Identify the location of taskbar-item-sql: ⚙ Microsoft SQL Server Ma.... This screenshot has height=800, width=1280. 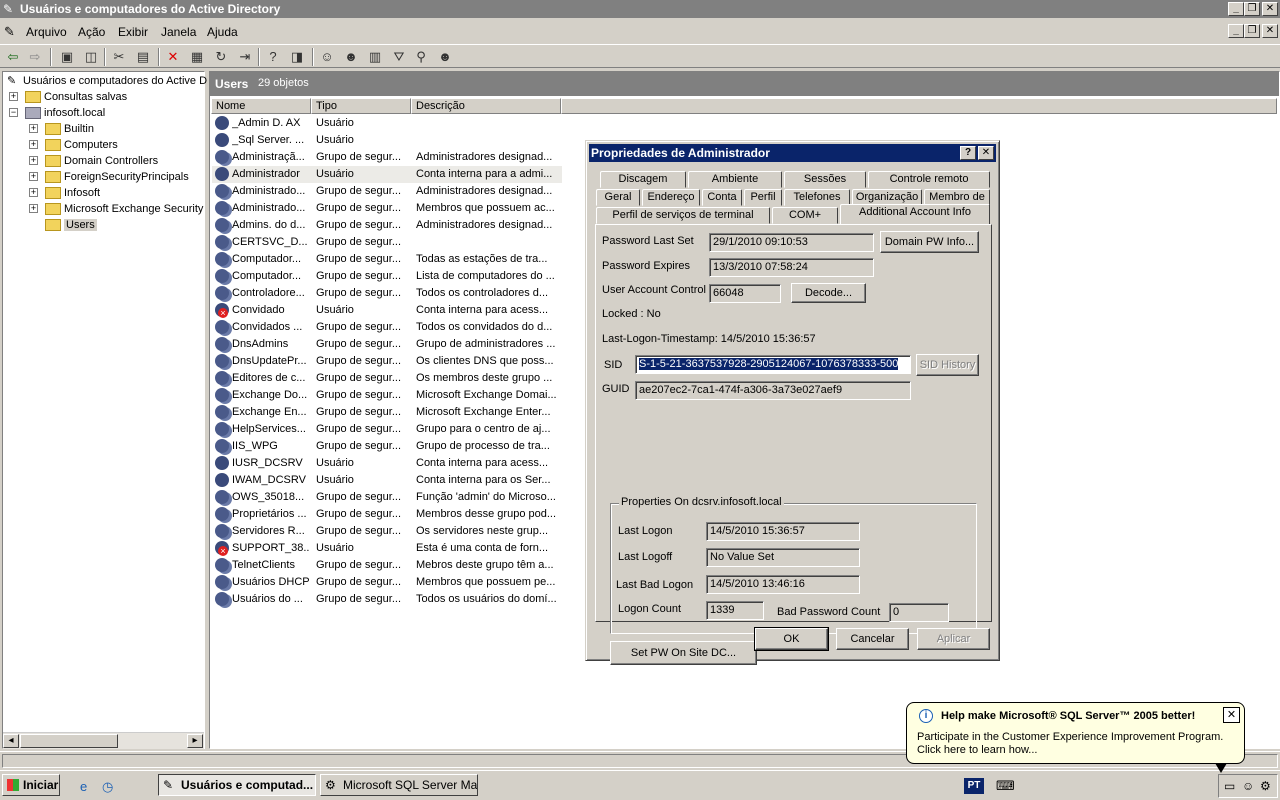
(399, 785).